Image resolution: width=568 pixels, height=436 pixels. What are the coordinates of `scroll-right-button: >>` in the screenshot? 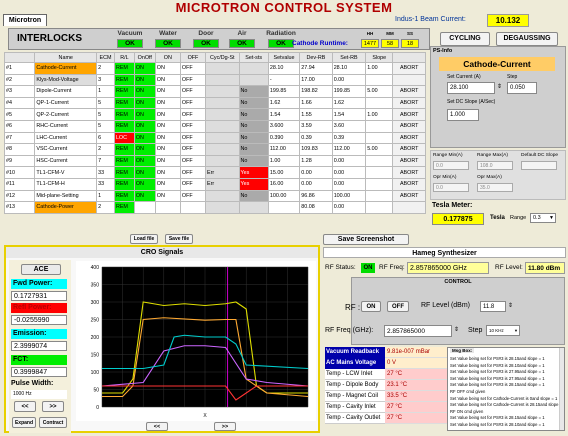 It's located at (225, 426).